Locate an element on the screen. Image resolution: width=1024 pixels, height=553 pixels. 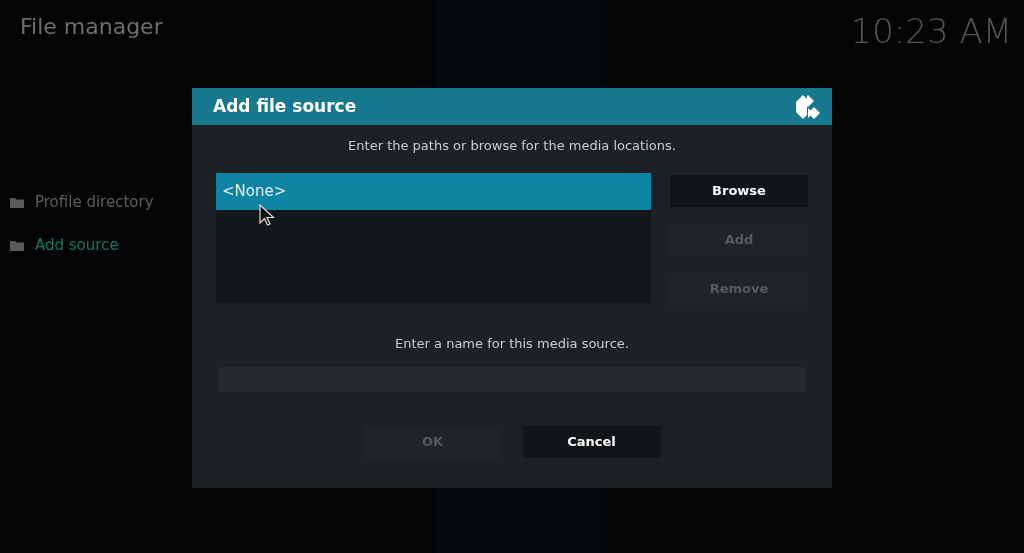
page-title: File manager is located at coordinates (91, 27).